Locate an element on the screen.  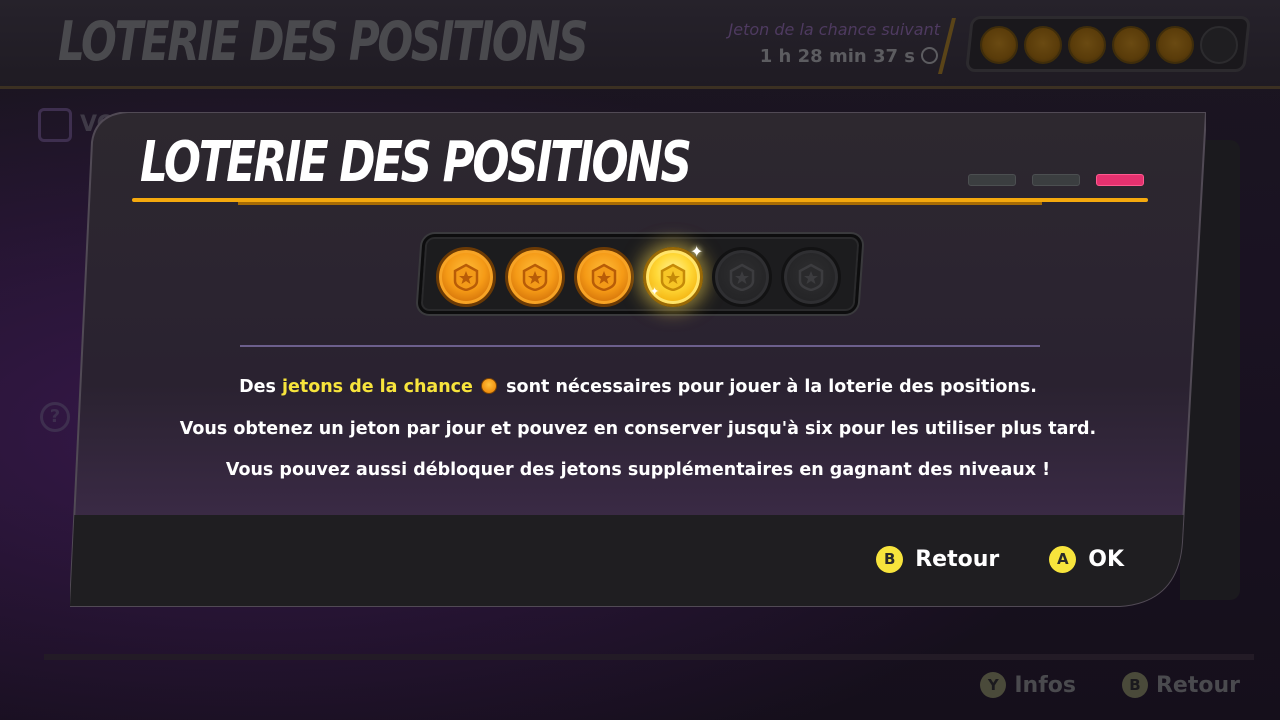
next-token-label: Jeton de la chance suivant is located at coordinates (834, 29).